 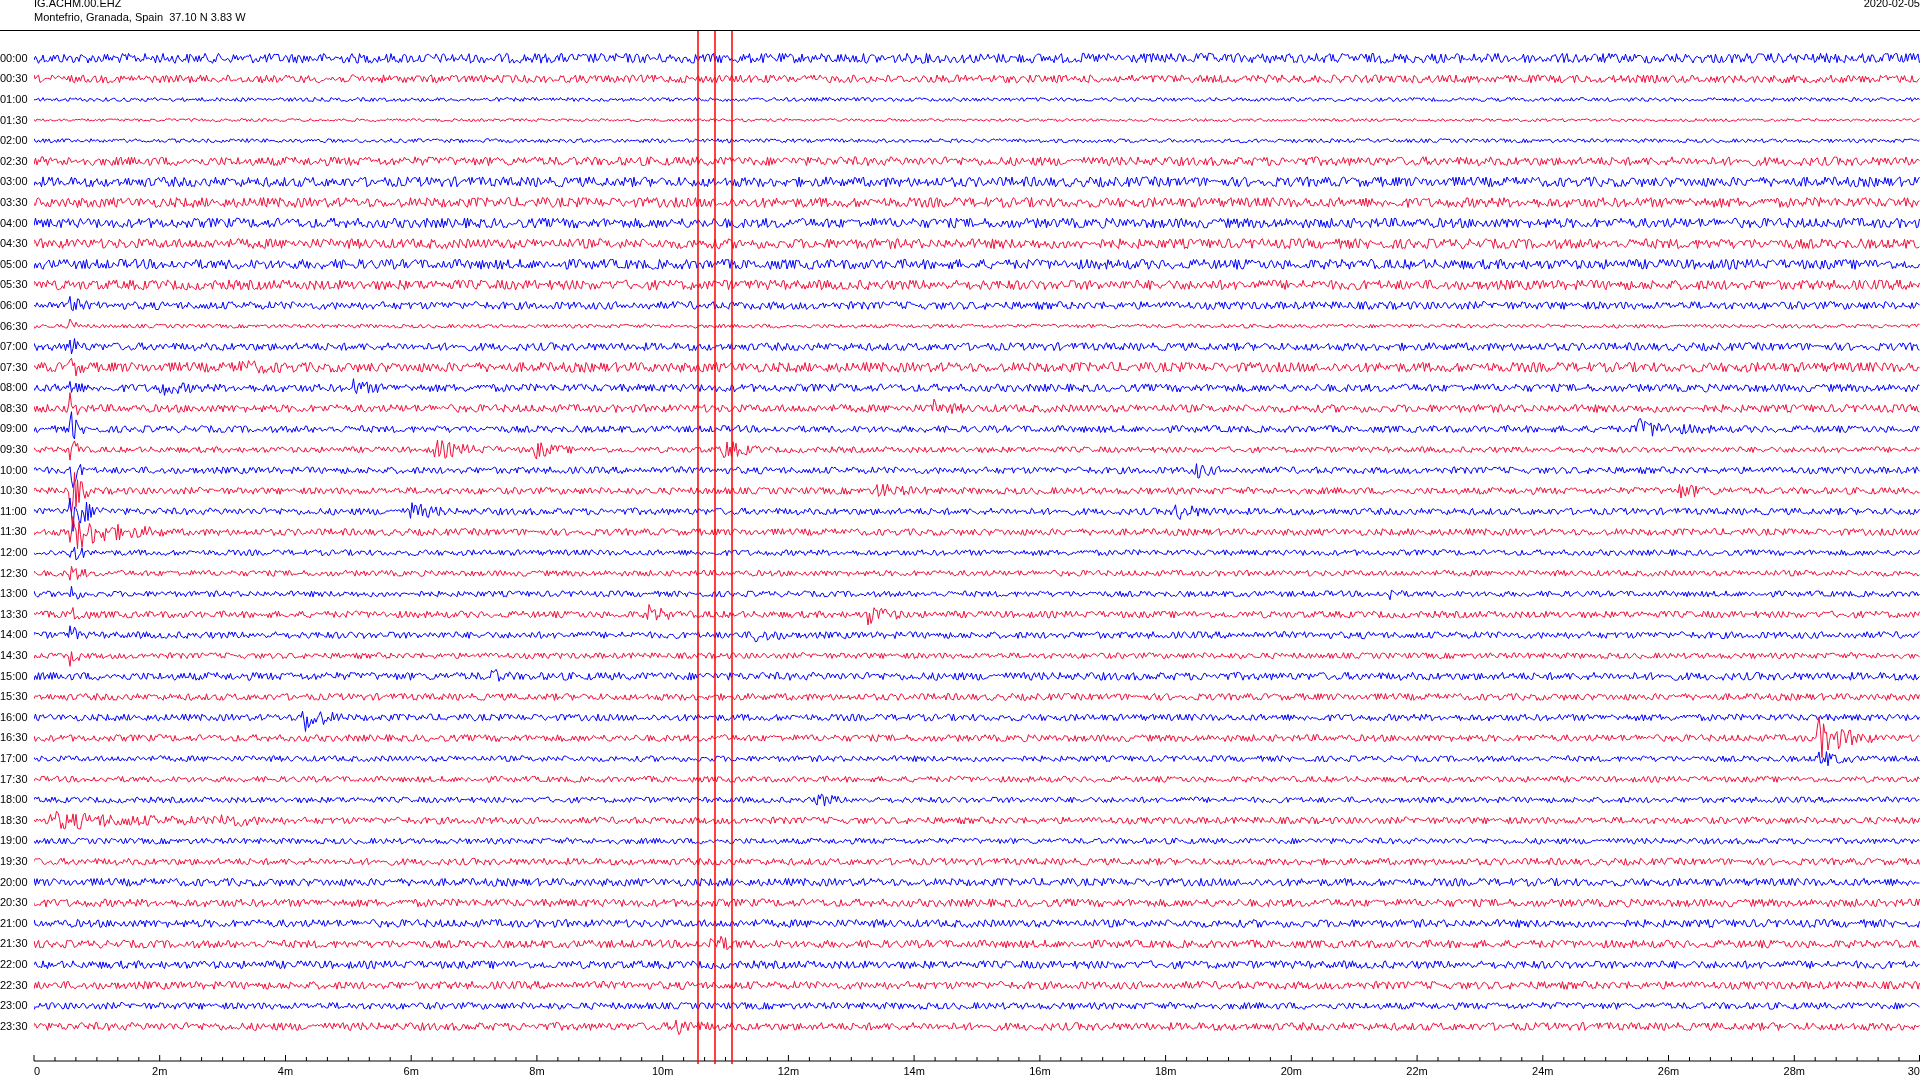 I want to click on time-label: 17:30, so click(x=14, y=779).